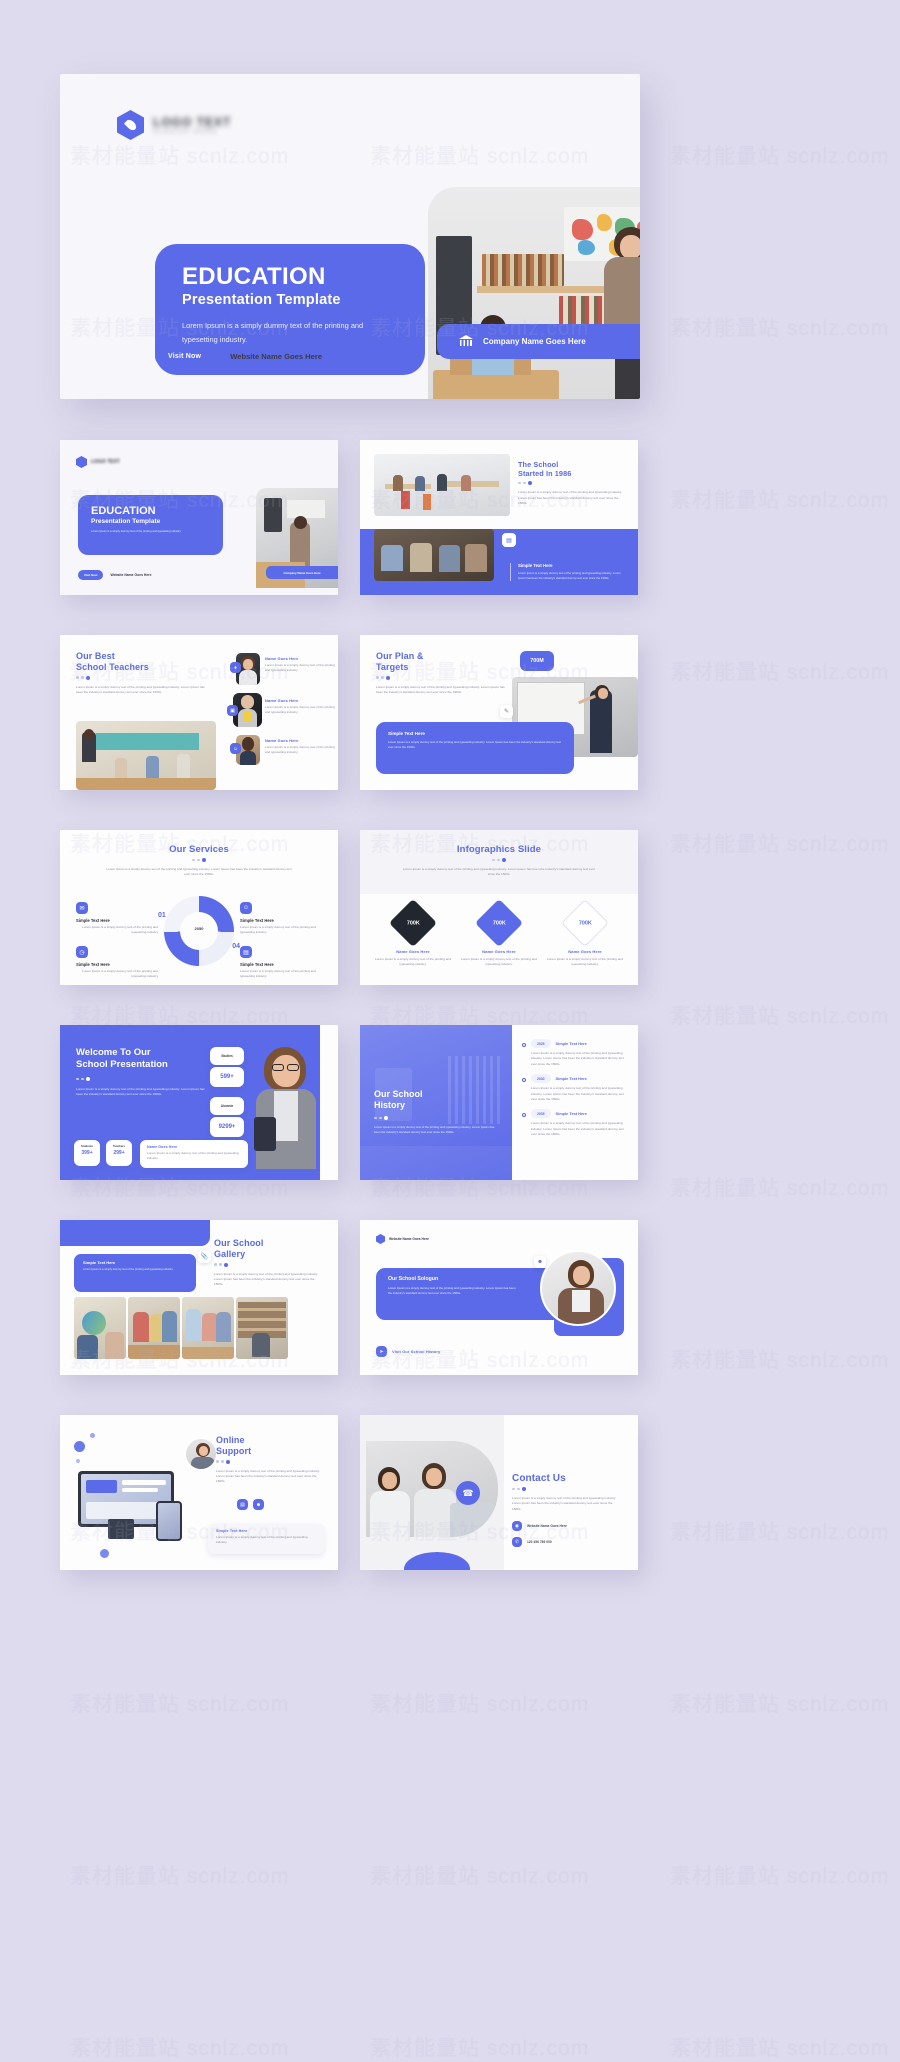  What do you see at coordinates (398, 1094) in the screenshot?
I see `history-title-1: Our School` at bounding box center [398, 1094].